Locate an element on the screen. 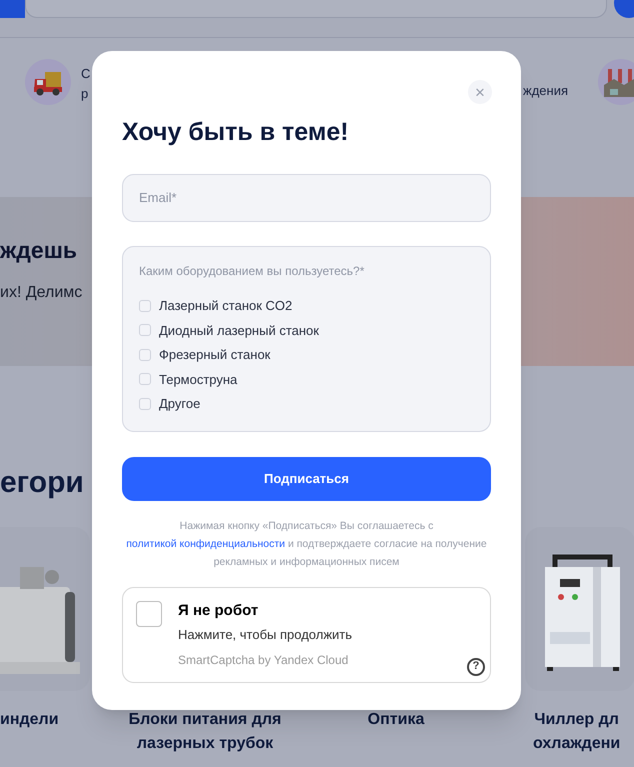  truck-icon is located at coordinates (48, 82).